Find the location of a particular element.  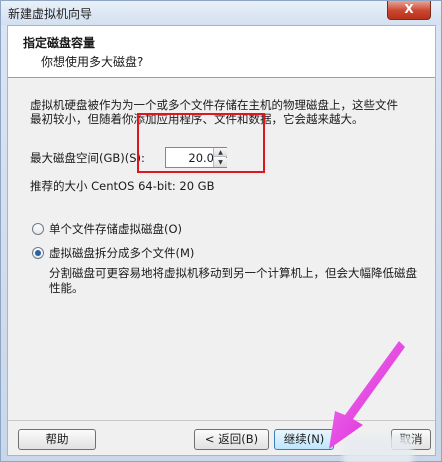

split-description: 分割磁盘可更容易地将虚拟机移动到另一个计算机上，但会大幅降低磁盘性能。 is located at coordinates (233, 280).